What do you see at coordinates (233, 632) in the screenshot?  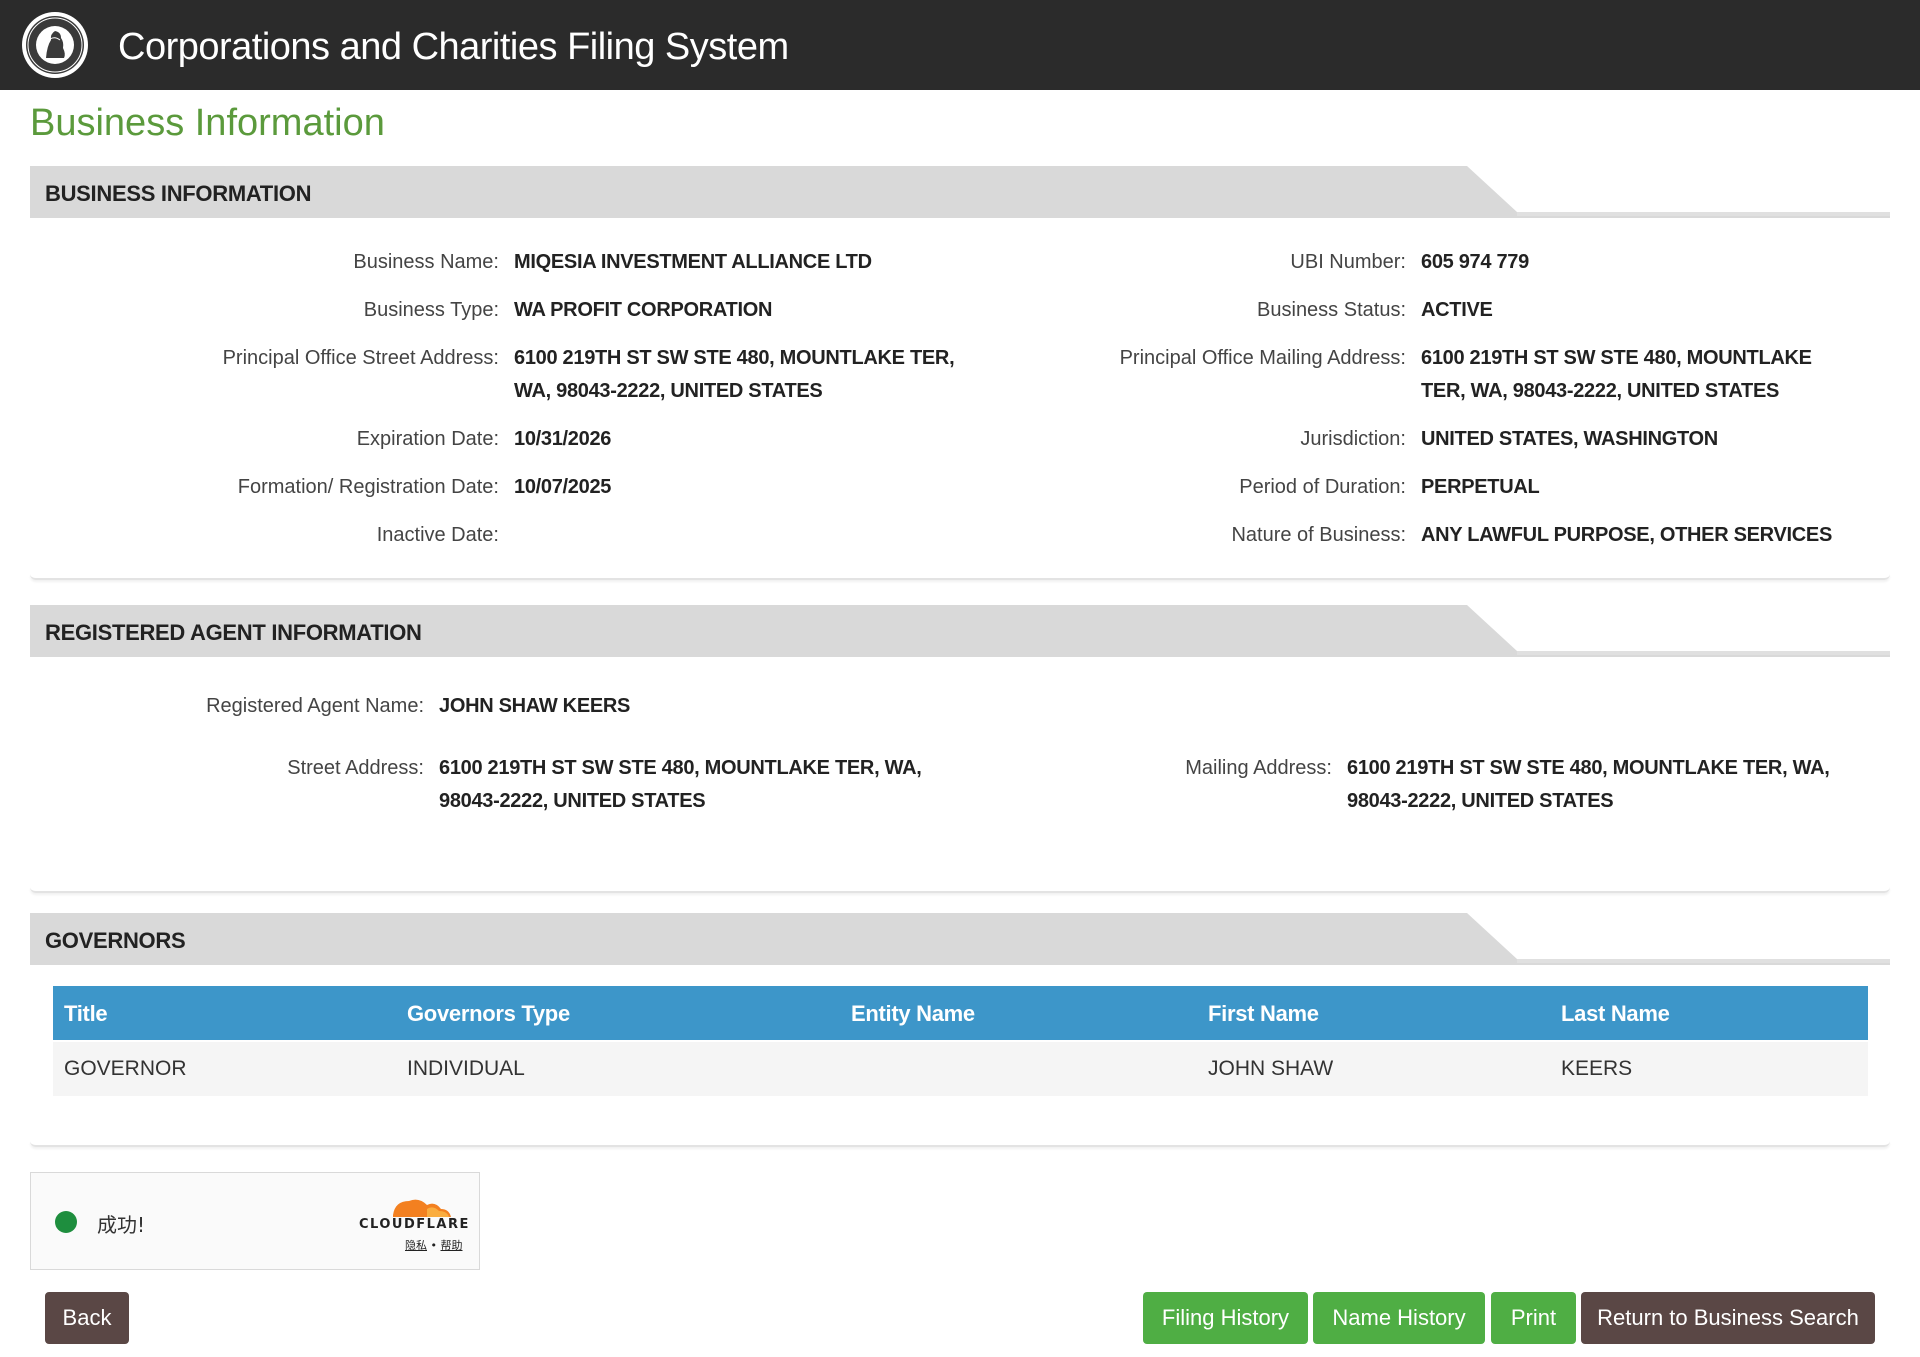 I see `section-title: REGISTERED AGENT INFORMATION` at bounding box center [233, 632].